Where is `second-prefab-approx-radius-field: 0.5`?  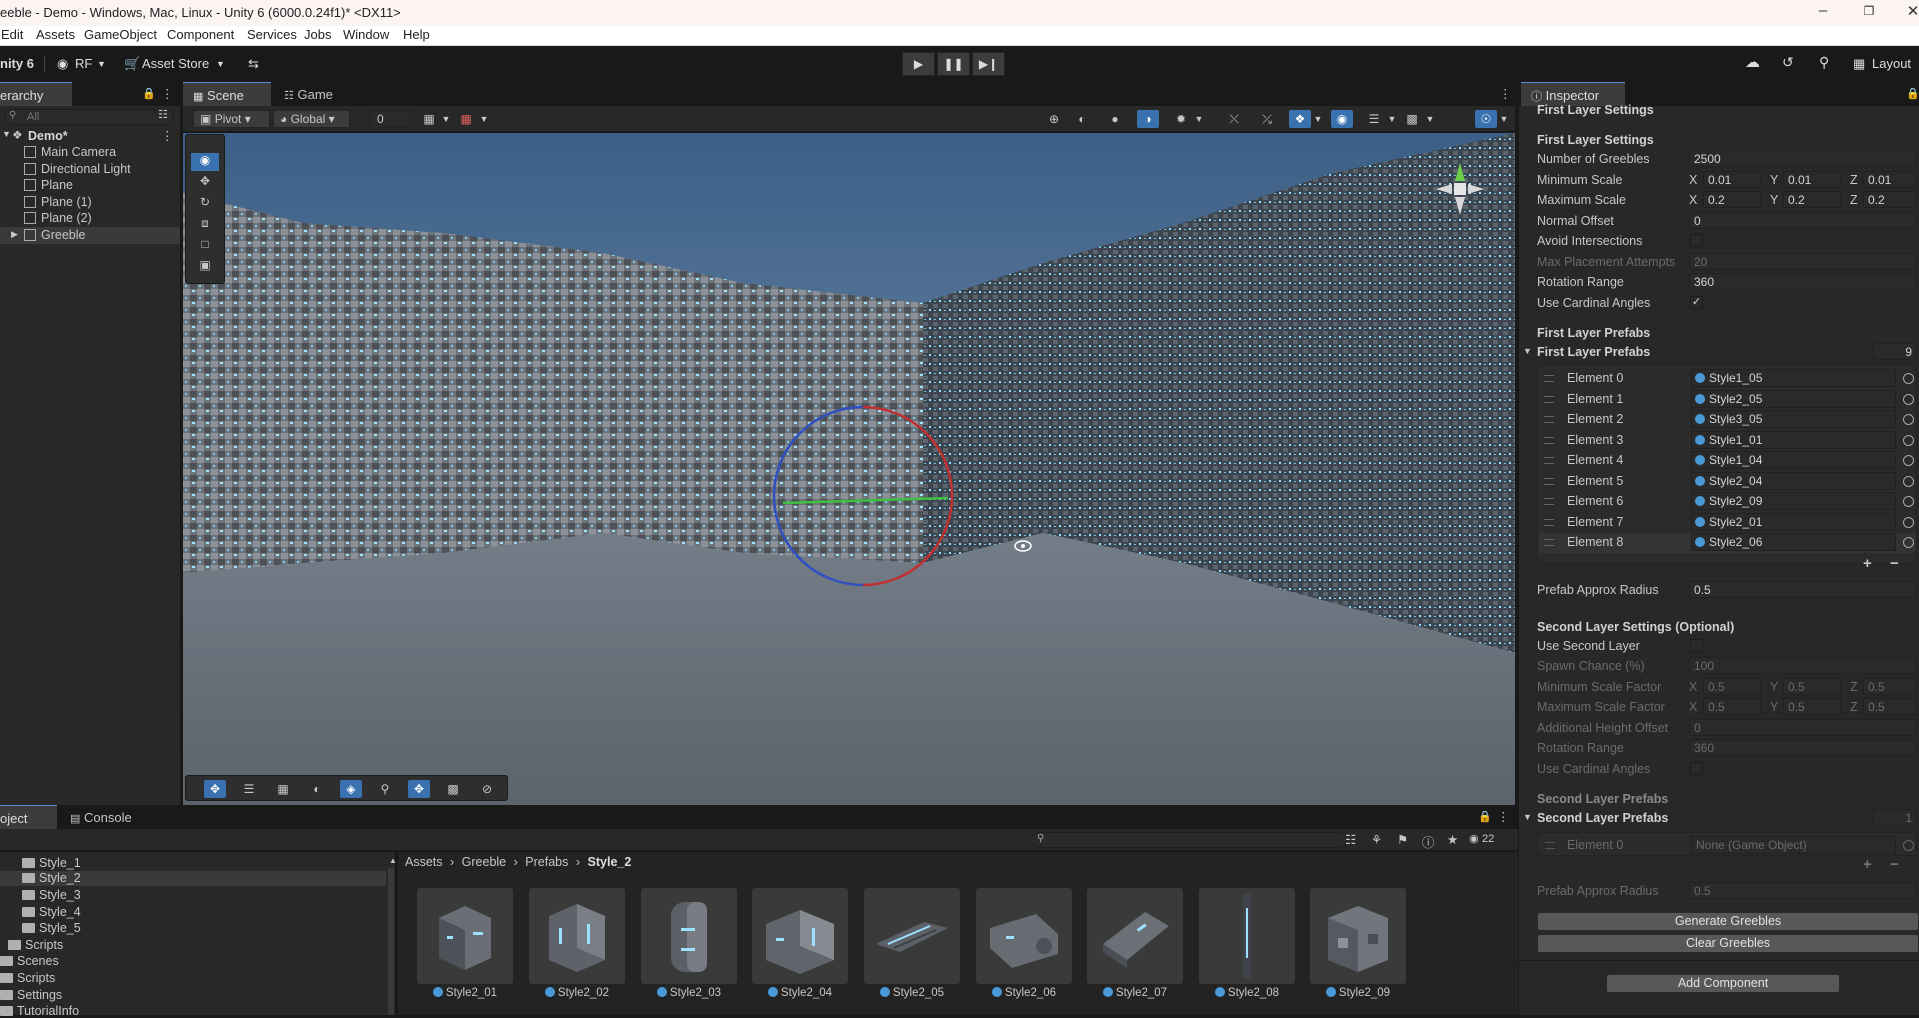
second-prefab-approx-radius-field: 0.5 is located at coordinates (1803, 890).